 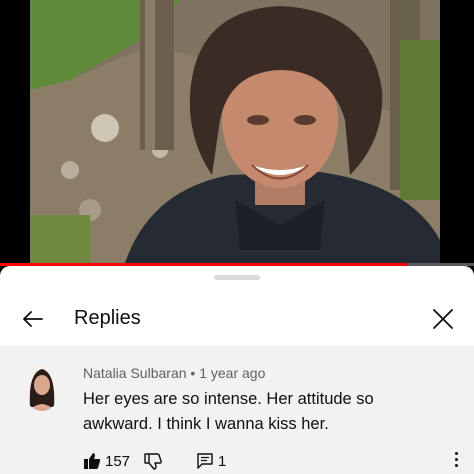 I want to click on comment-actions: 157 1, so click(x=154, y=461).